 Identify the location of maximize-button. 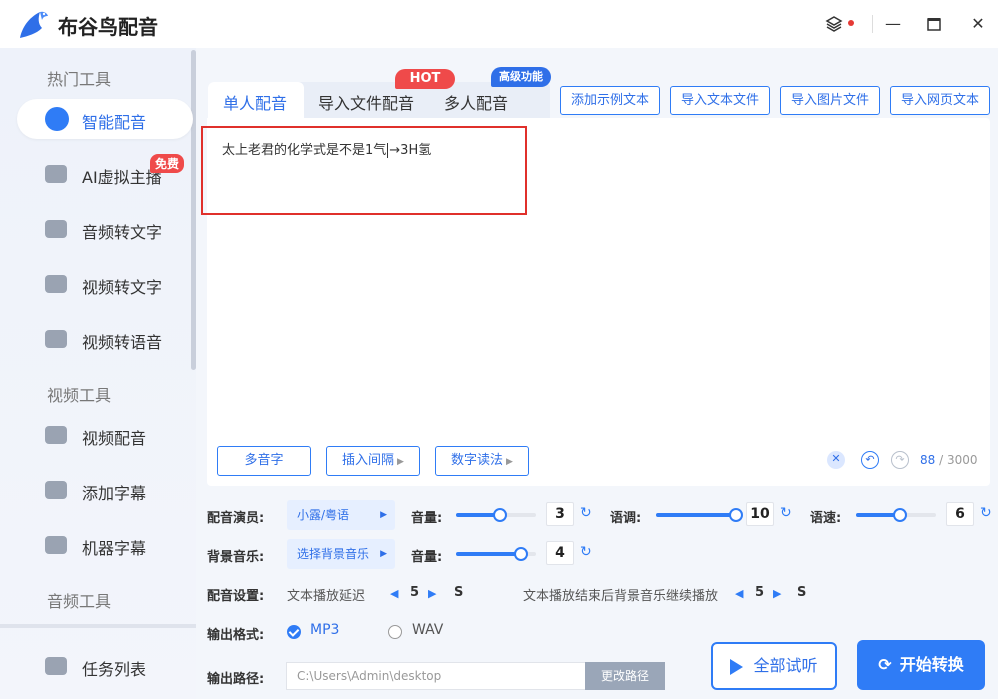
(934, 24).